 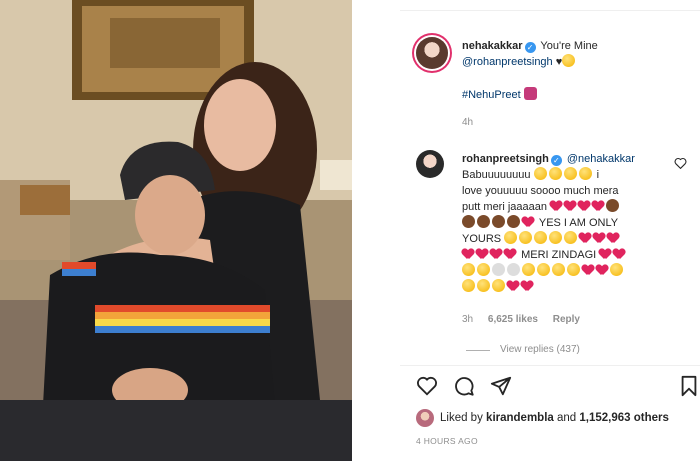 I want to click on comment-line-3: love youuuuu soooo much mera, so click(x=540, y=191).